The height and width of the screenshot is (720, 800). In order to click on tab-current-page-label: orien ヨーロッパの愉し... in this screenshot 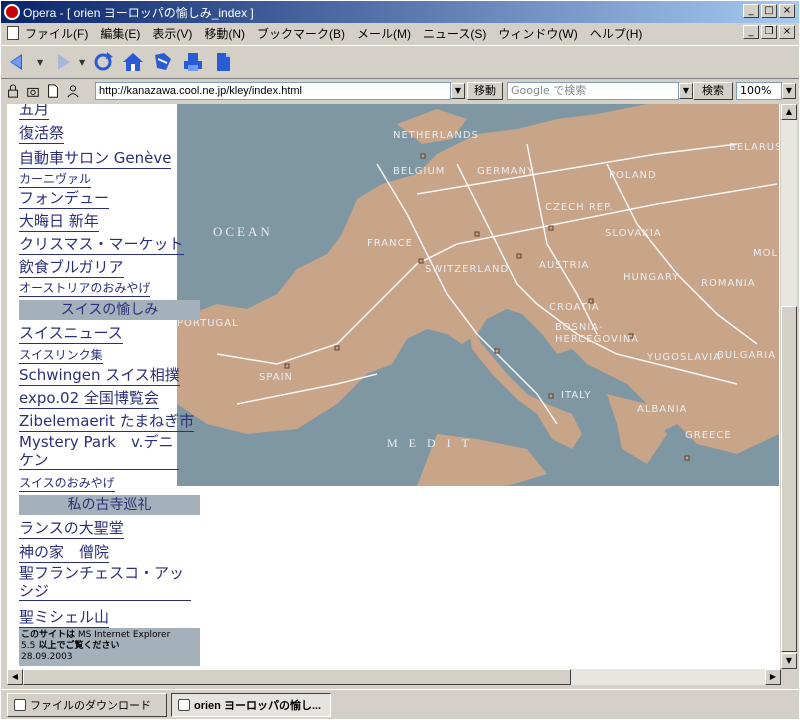, I will do `click(258, 705)`.